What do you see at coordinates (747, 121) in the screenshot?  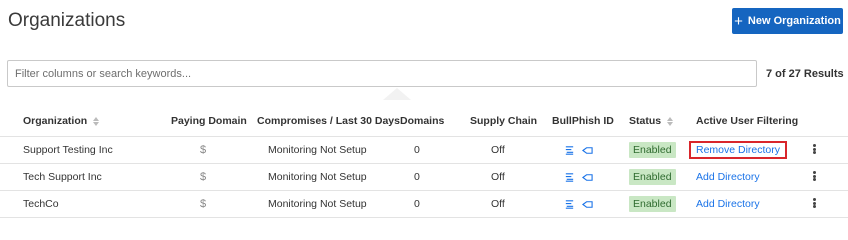 I see `header-active-user-filtering: Active User Filtering` at bounding box center [747, 121].